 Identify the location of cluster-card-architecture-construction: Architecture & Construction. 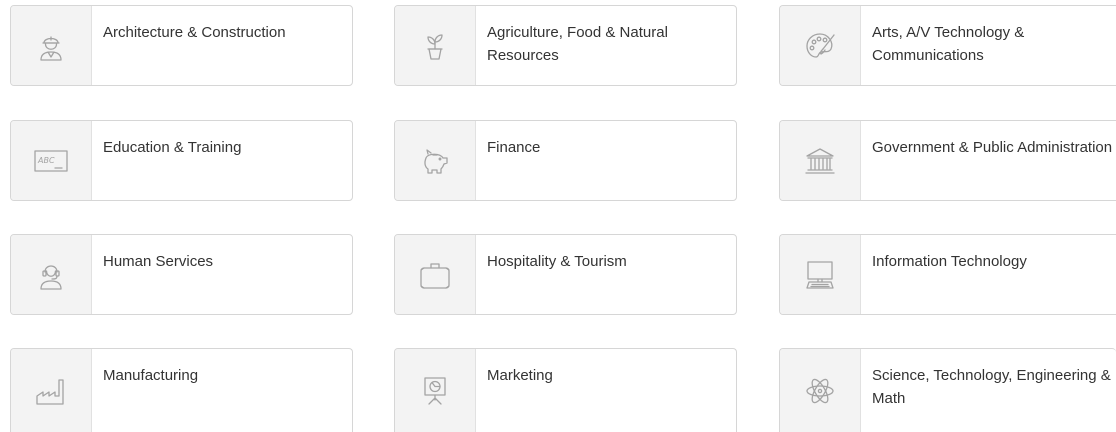
(181, 45).